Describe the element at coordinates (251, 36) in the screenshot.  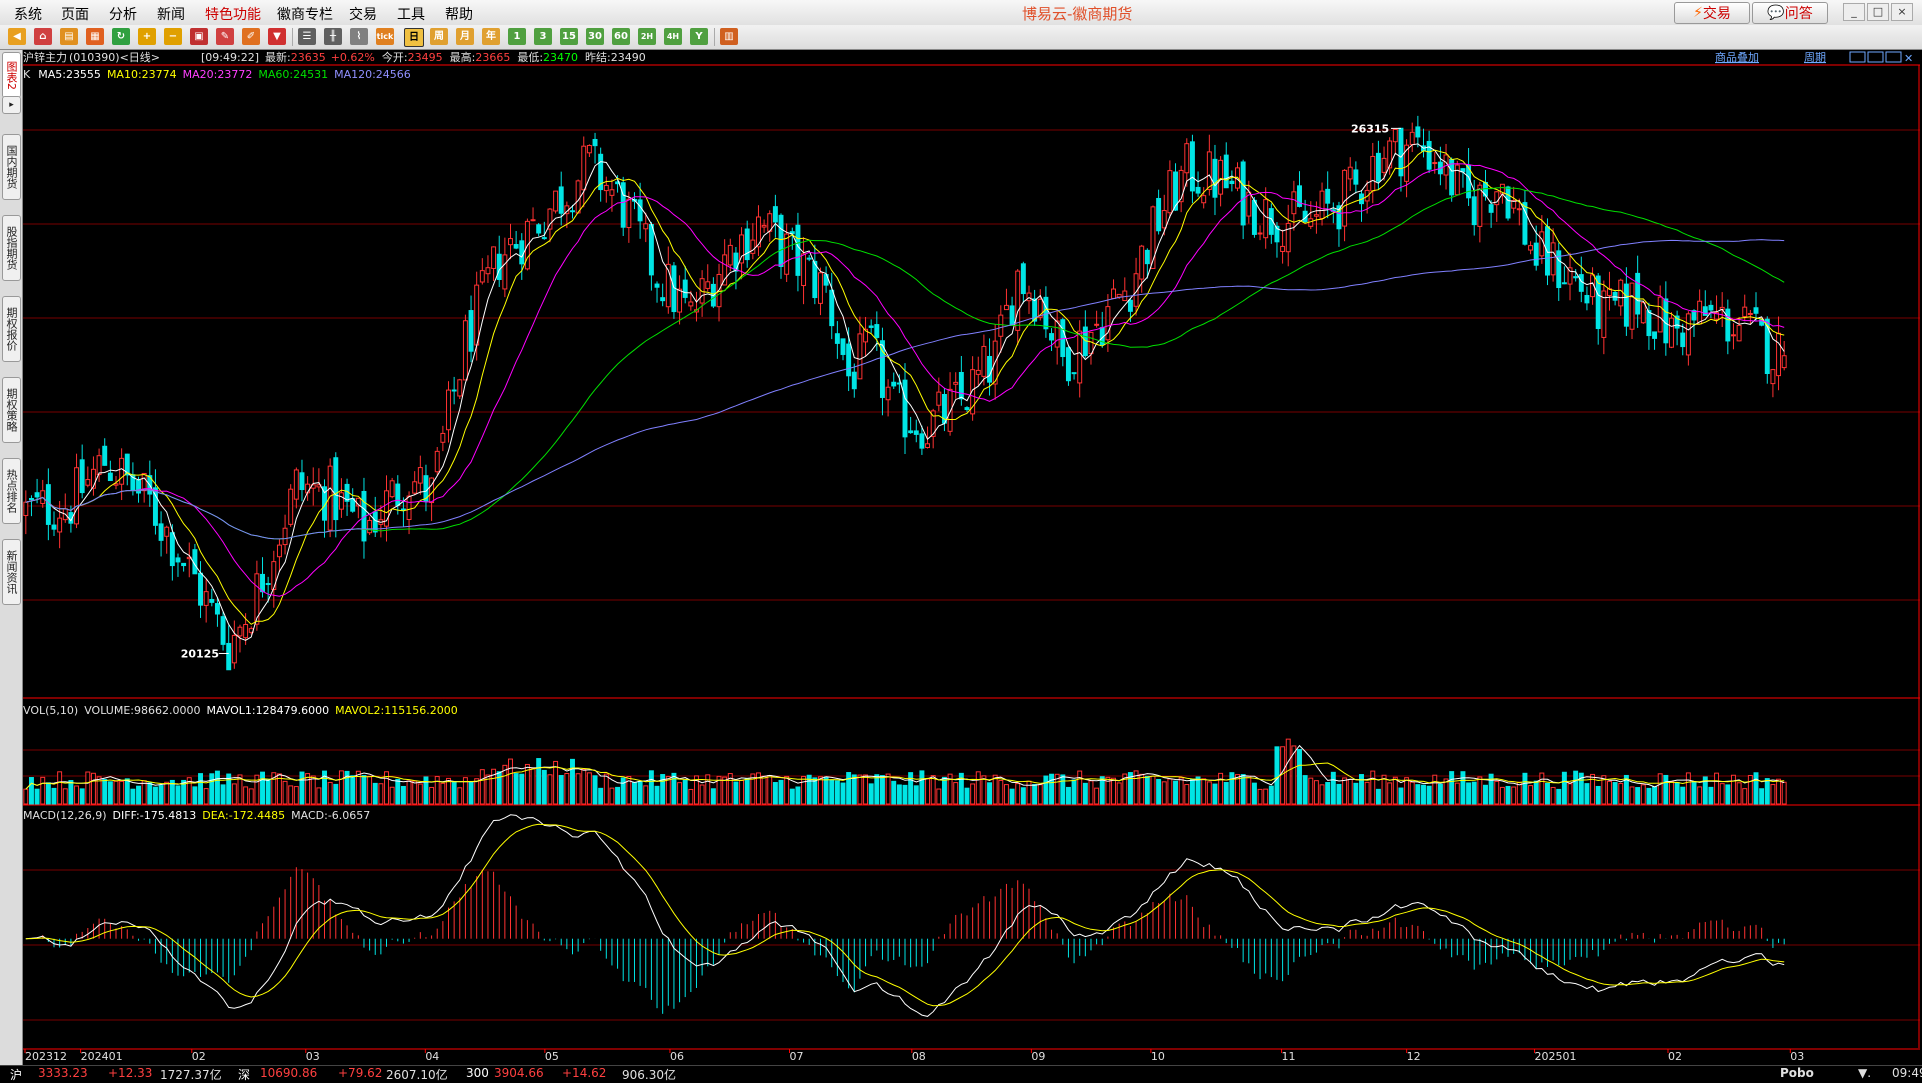
I see `brush-icon: ✐` at that location.